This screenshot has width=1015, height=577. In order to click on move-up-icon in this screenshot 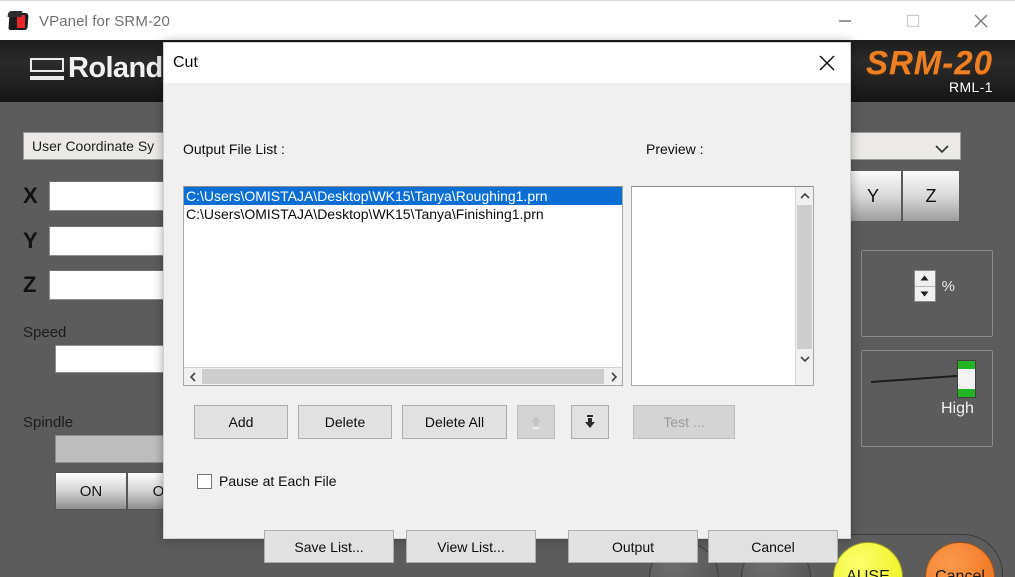, I will do `click(536, 422)`.